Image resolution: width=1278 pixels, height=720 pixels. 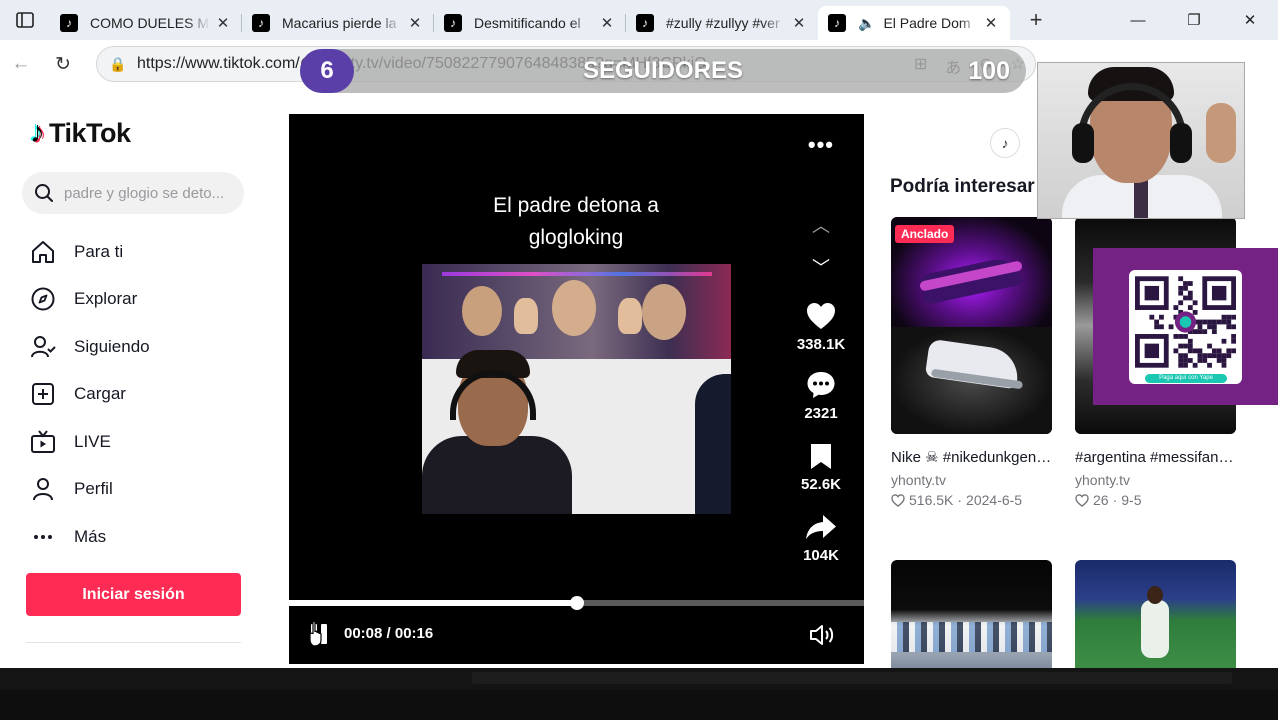 What do you see at coordinates (821, 224) in the screenshot?
I see `previous-video-icon: ︿` at bounding box center [821, 224].